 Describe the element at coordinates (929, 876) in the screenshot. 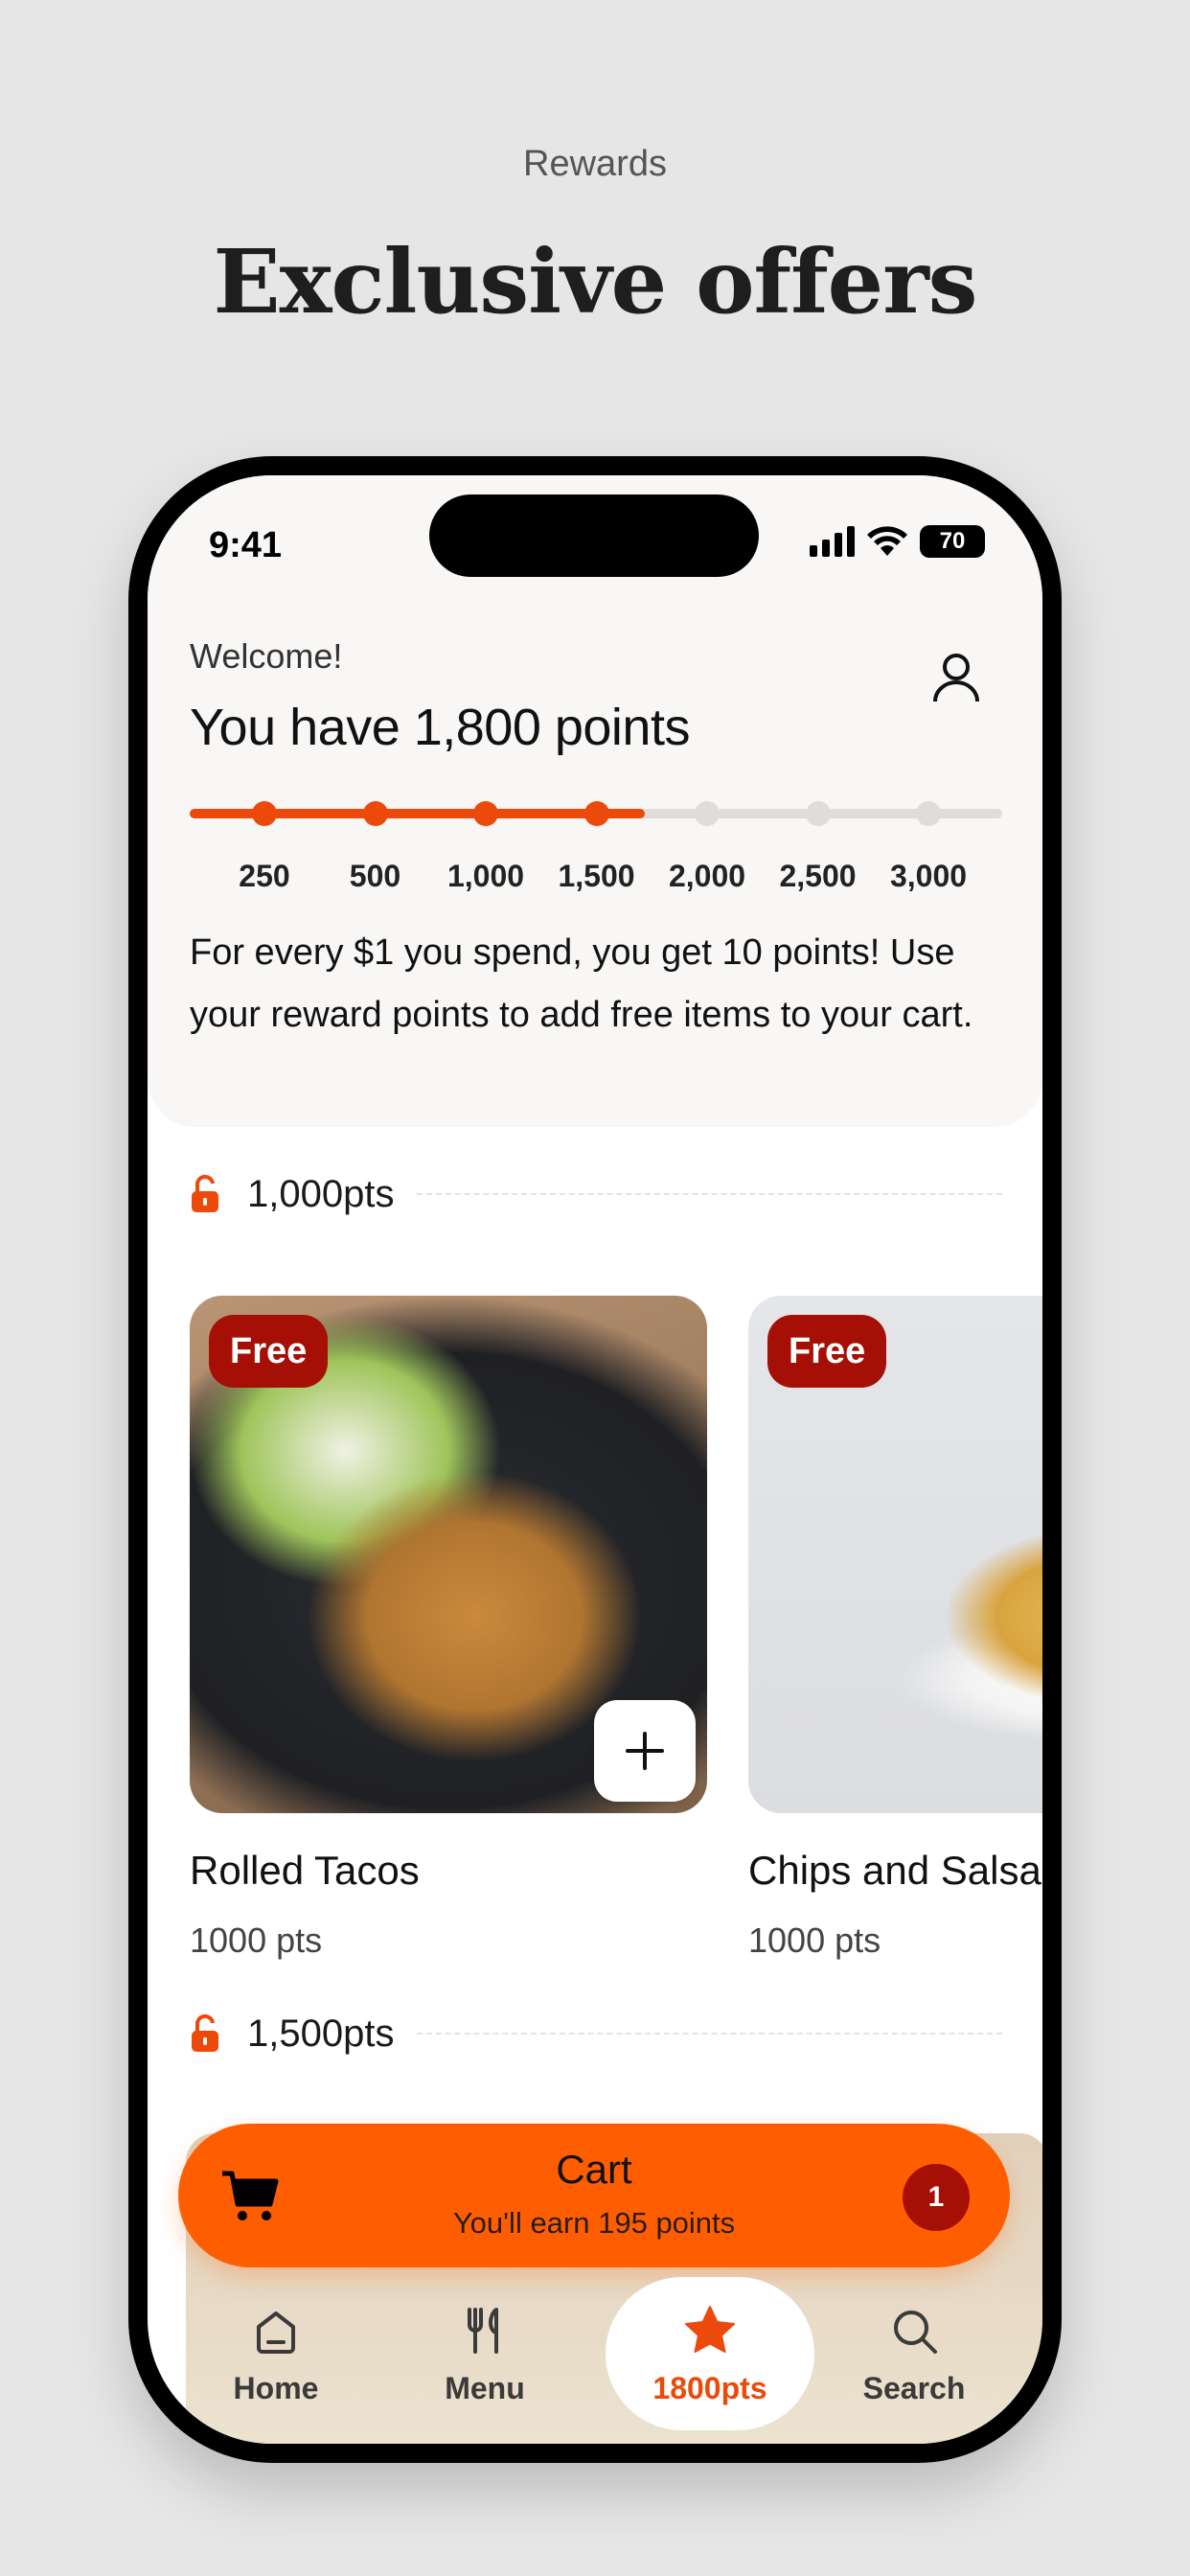

I see `milestone-label: 3,000` at that location.